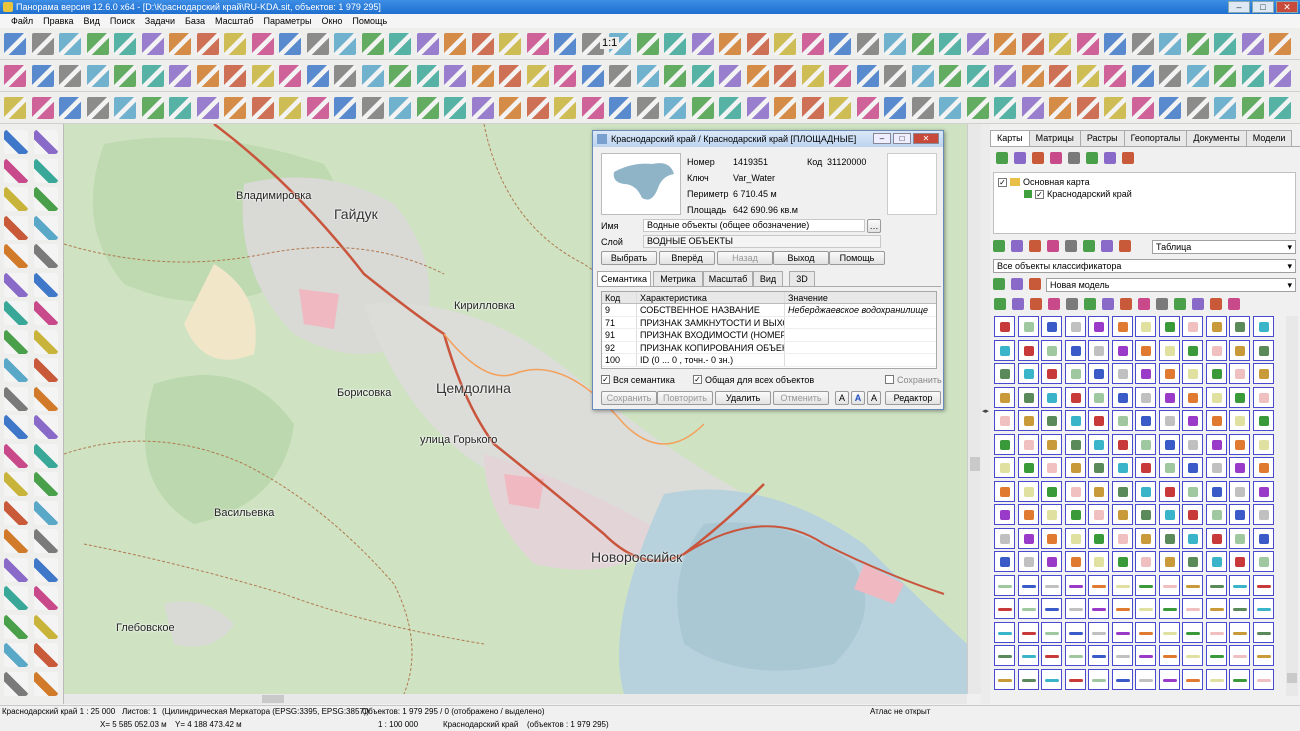 Image resolution: width=1300 pixels, height=731 pixels. What do you see at coordinates (842, 398) in the screenshot?
I see `font-a-button: A` at bounding box center [842, 398].